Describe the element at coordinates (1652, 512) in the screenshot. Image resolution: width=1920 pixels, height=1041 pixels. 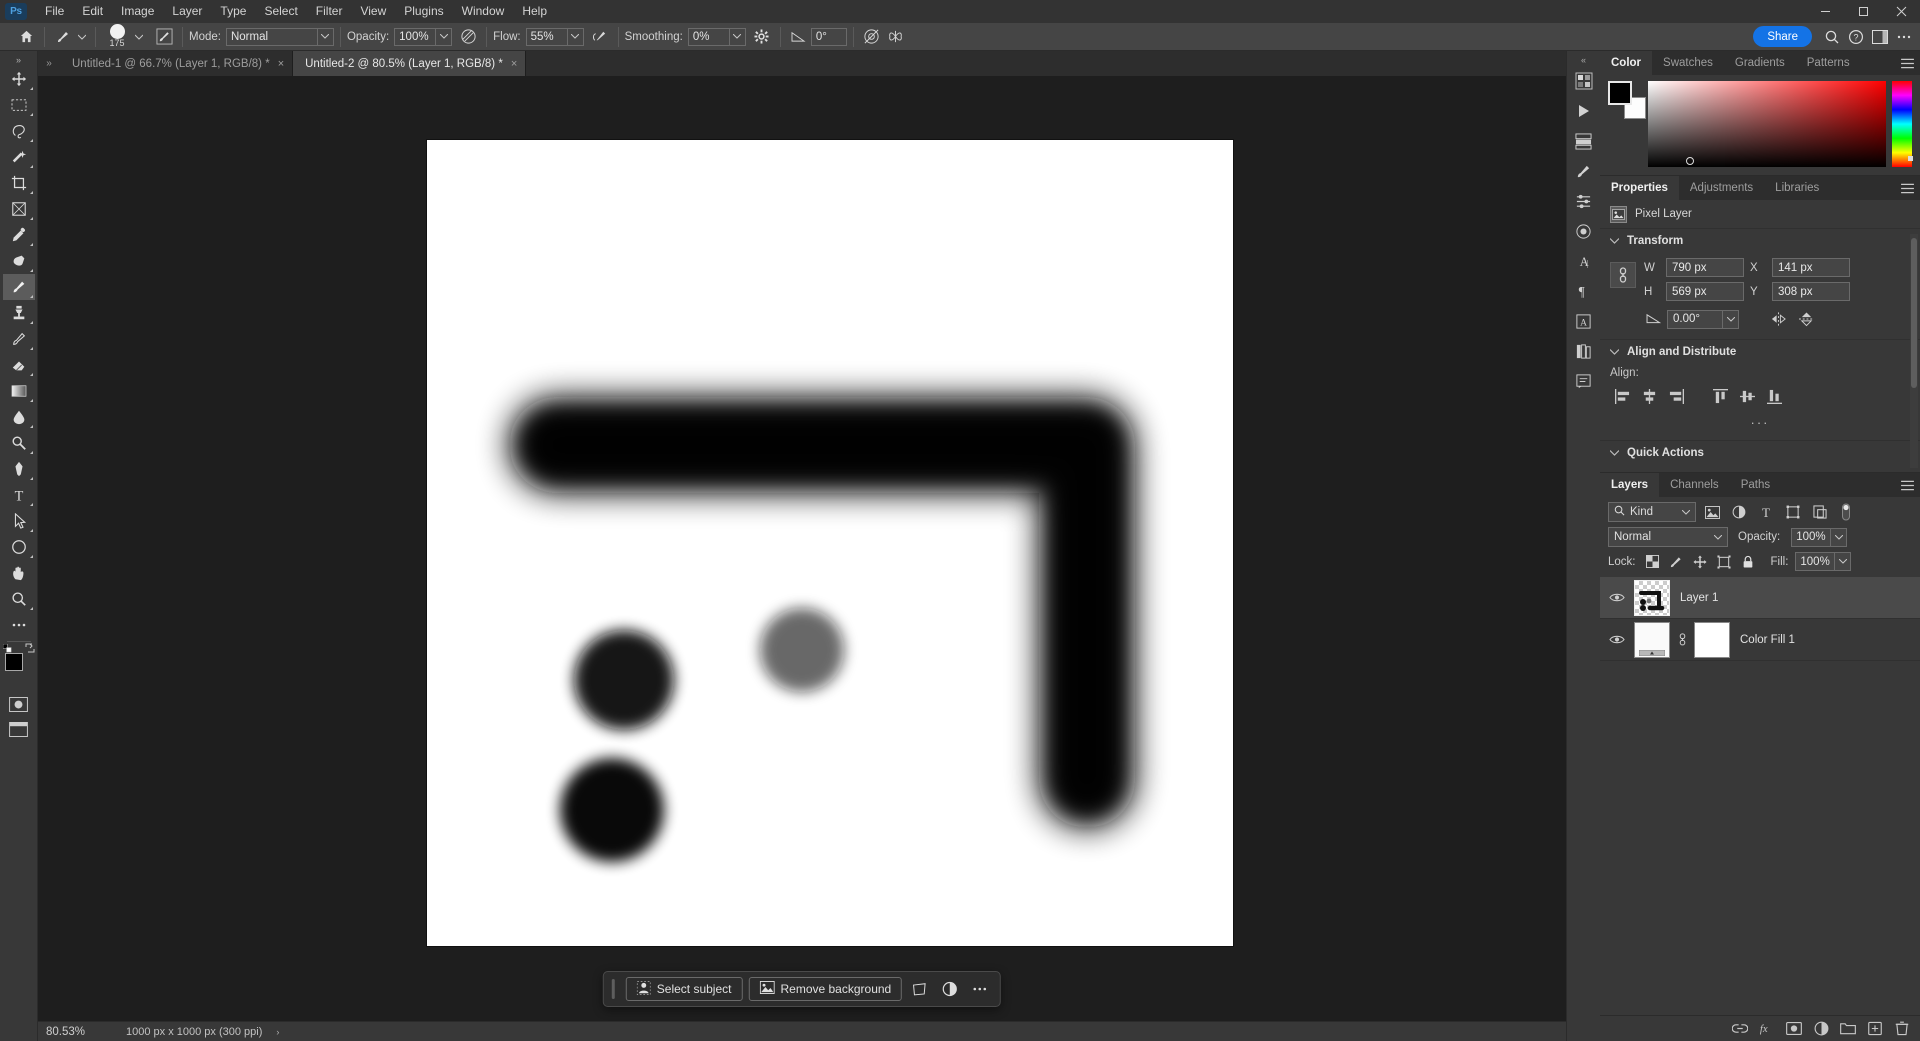
I see `layer-kind-select: Kind` at that location.